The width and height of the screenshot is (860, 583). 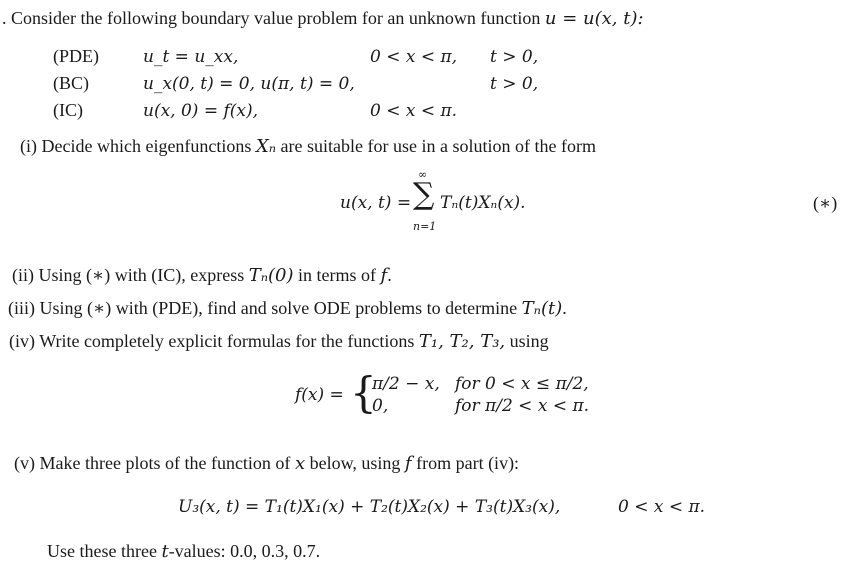 I want to click on t-values-math: t, so click(x=165, y=551).